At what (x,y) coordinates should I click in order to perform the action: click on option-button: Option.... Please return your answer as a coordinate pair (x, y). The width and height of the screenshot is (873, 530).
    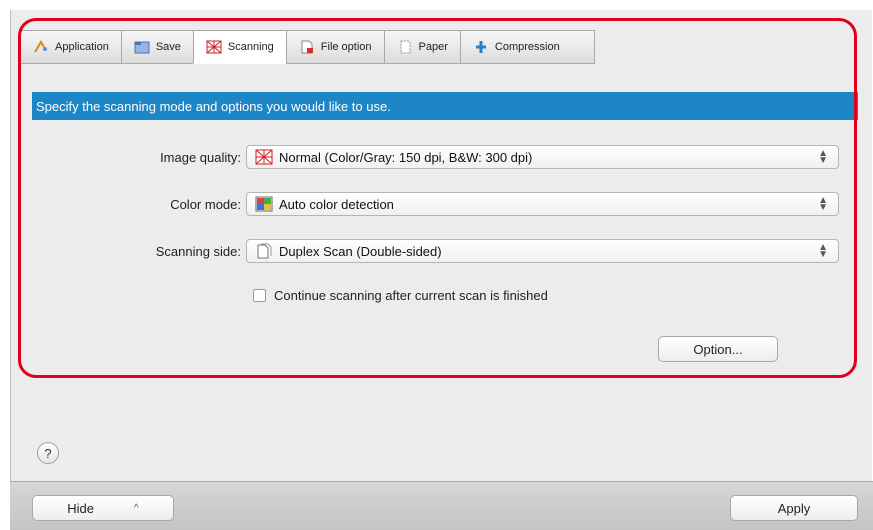
    Looking at the image, I should click on (718, 349).